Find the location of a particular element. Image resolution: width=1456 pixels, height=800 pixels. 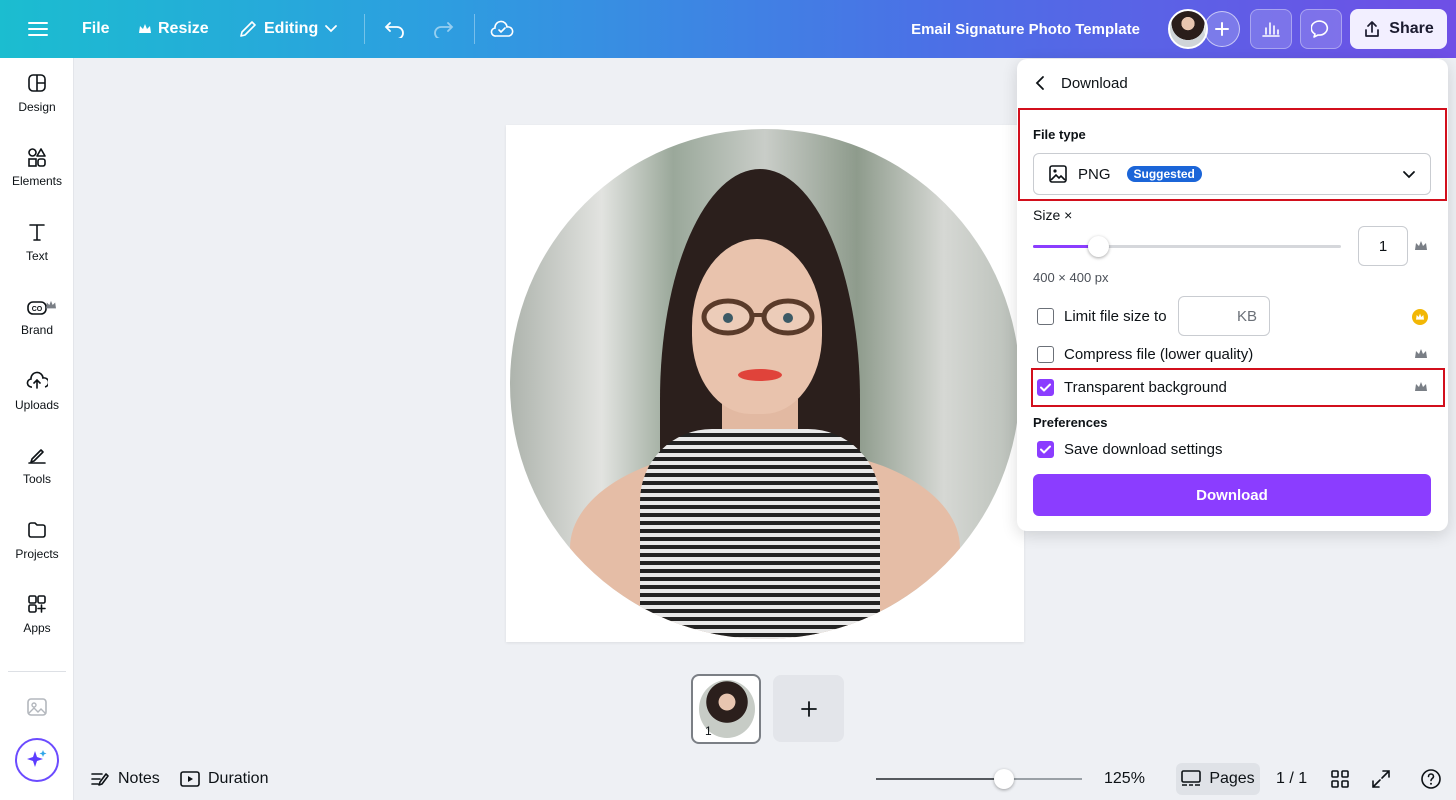

add-collaborator-button is located at coordinates (1222, 29).